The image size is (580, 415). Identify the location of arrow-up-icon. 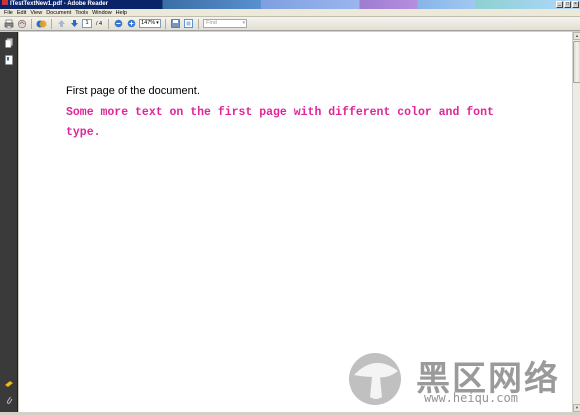
(61, 23).